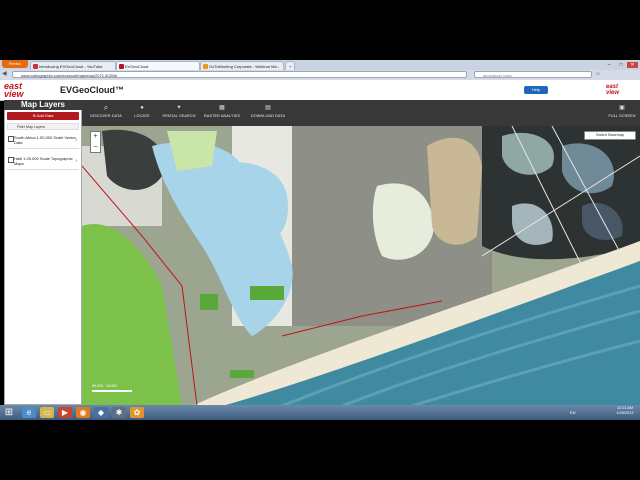 Image resolution: width=640 pixels, height=480 pixels. What do you see at coordinates (222, 108) in the screenshot?
I see `raster-icon: ▦` at bounding box center [222, 108].